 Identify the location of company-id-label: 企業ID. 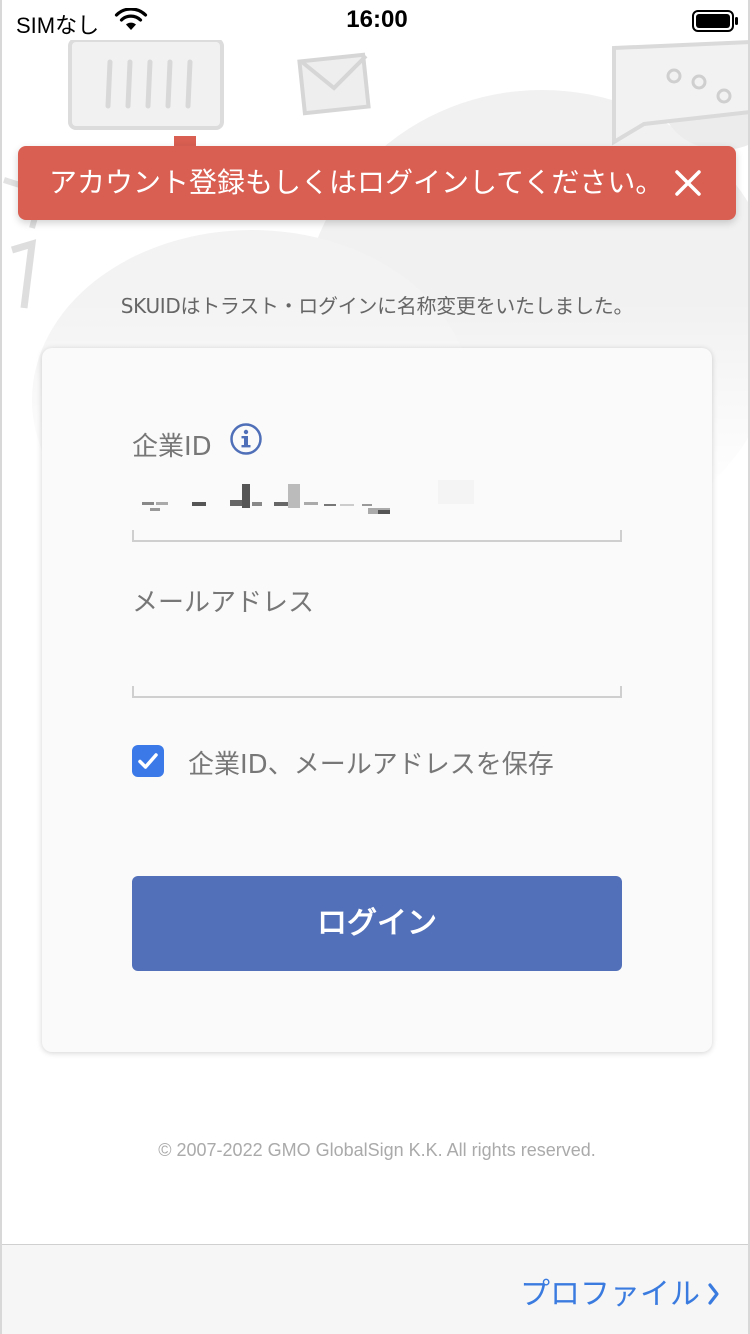
(172, 447).